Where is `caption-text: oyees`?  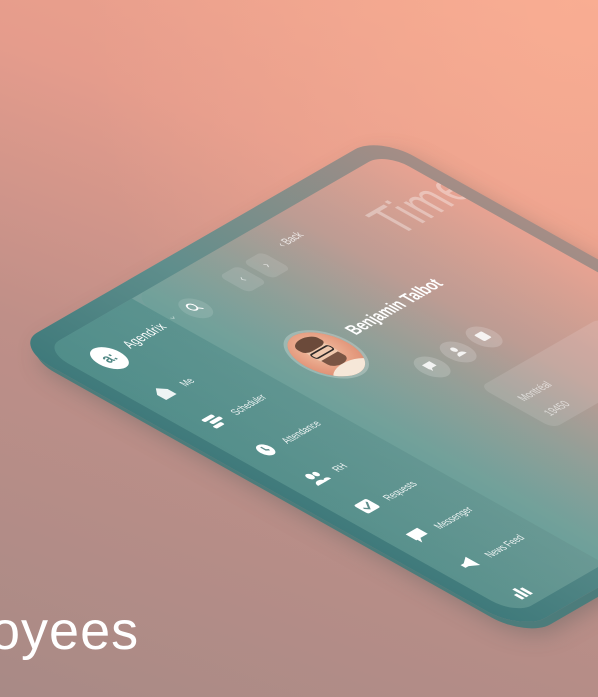 caption-text: oyees is located at coordinates (70, 631).